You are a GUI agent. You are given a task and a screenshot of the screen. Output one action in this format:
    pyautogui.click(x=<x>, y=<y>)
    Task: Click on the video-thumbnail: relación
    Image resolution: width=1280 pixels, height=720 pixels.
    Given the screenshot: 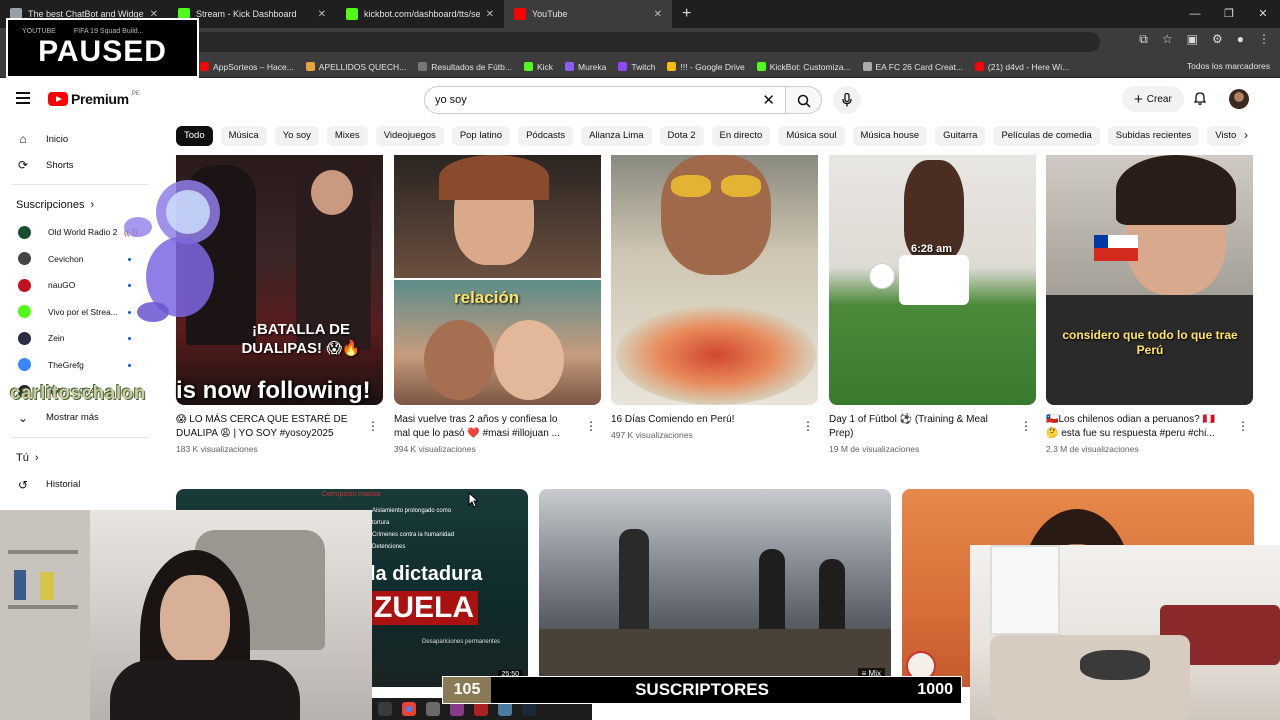 What is the action you would take?
    pyautogui.click(x=497, y=280)
    